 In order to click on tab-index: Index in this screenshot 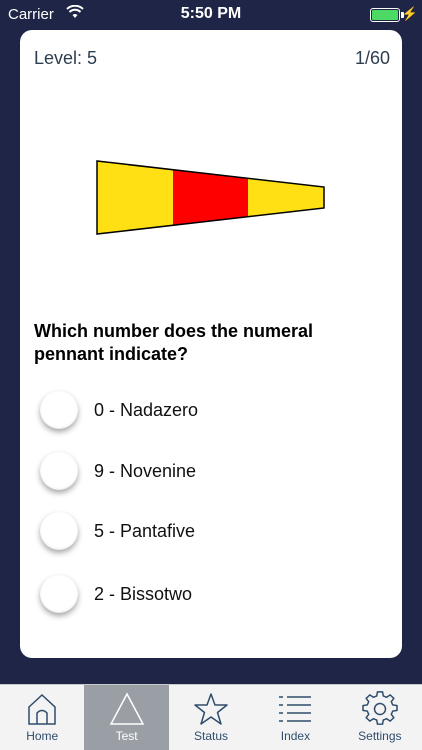, I will do `click(295, 717)`.